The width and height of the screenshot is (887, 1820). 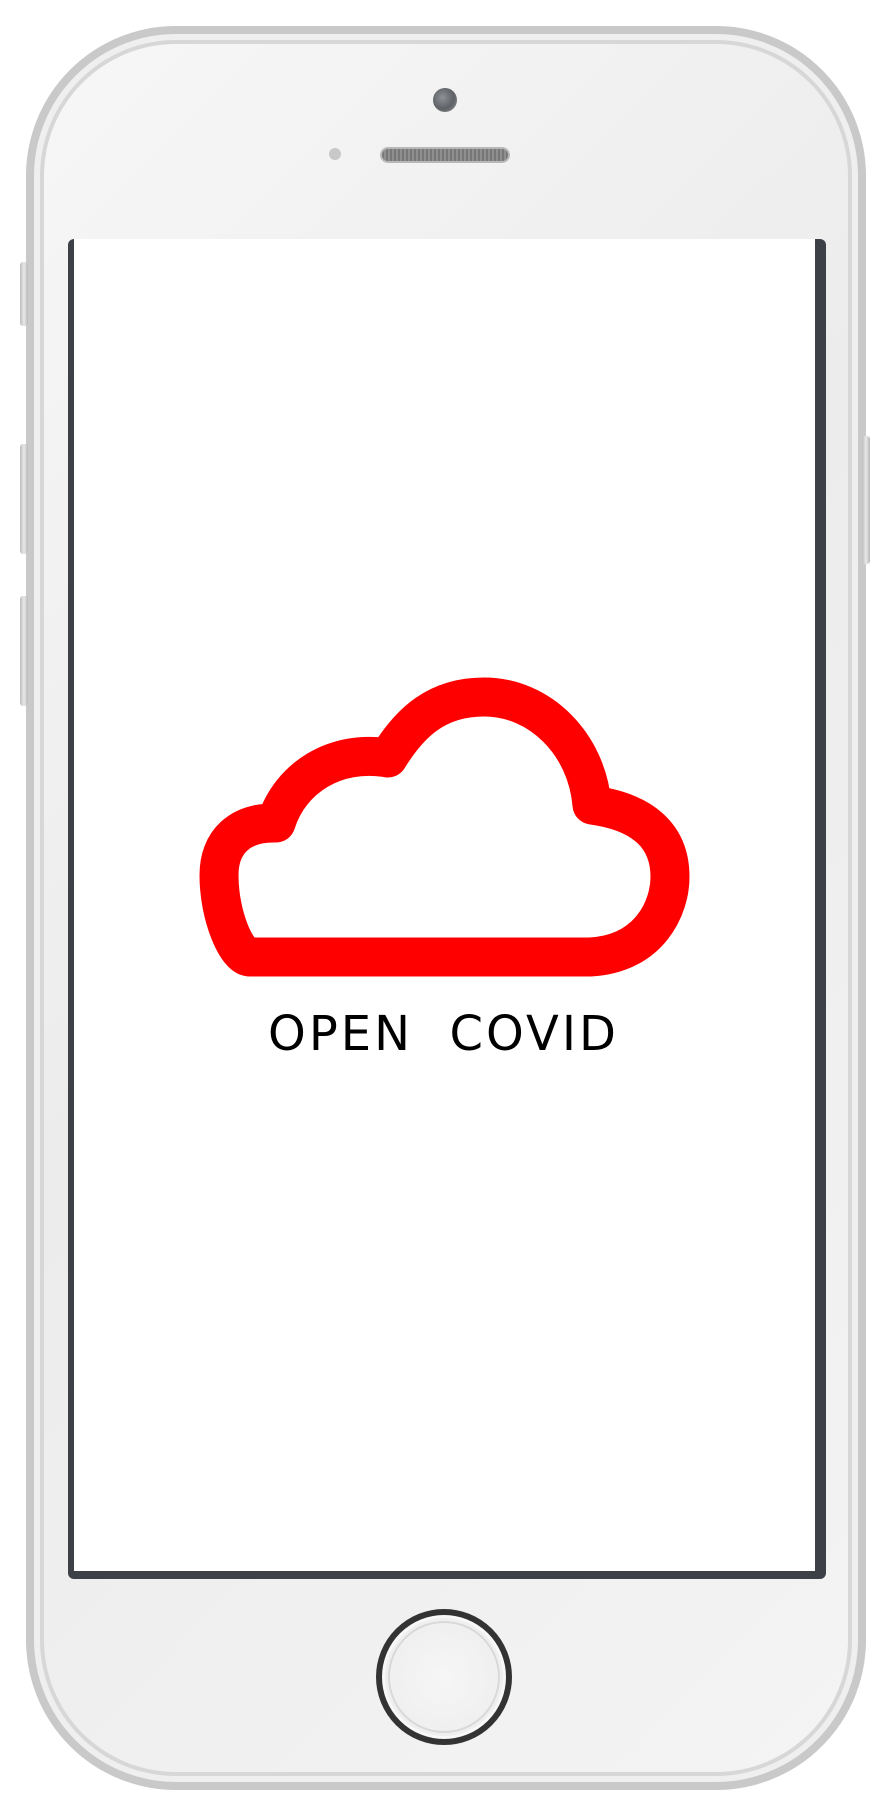 What do you see at coordinates (443, 1034) in the screenshot?
I see `app-title: OPEN COVID` at bounding box center [443, 1034].